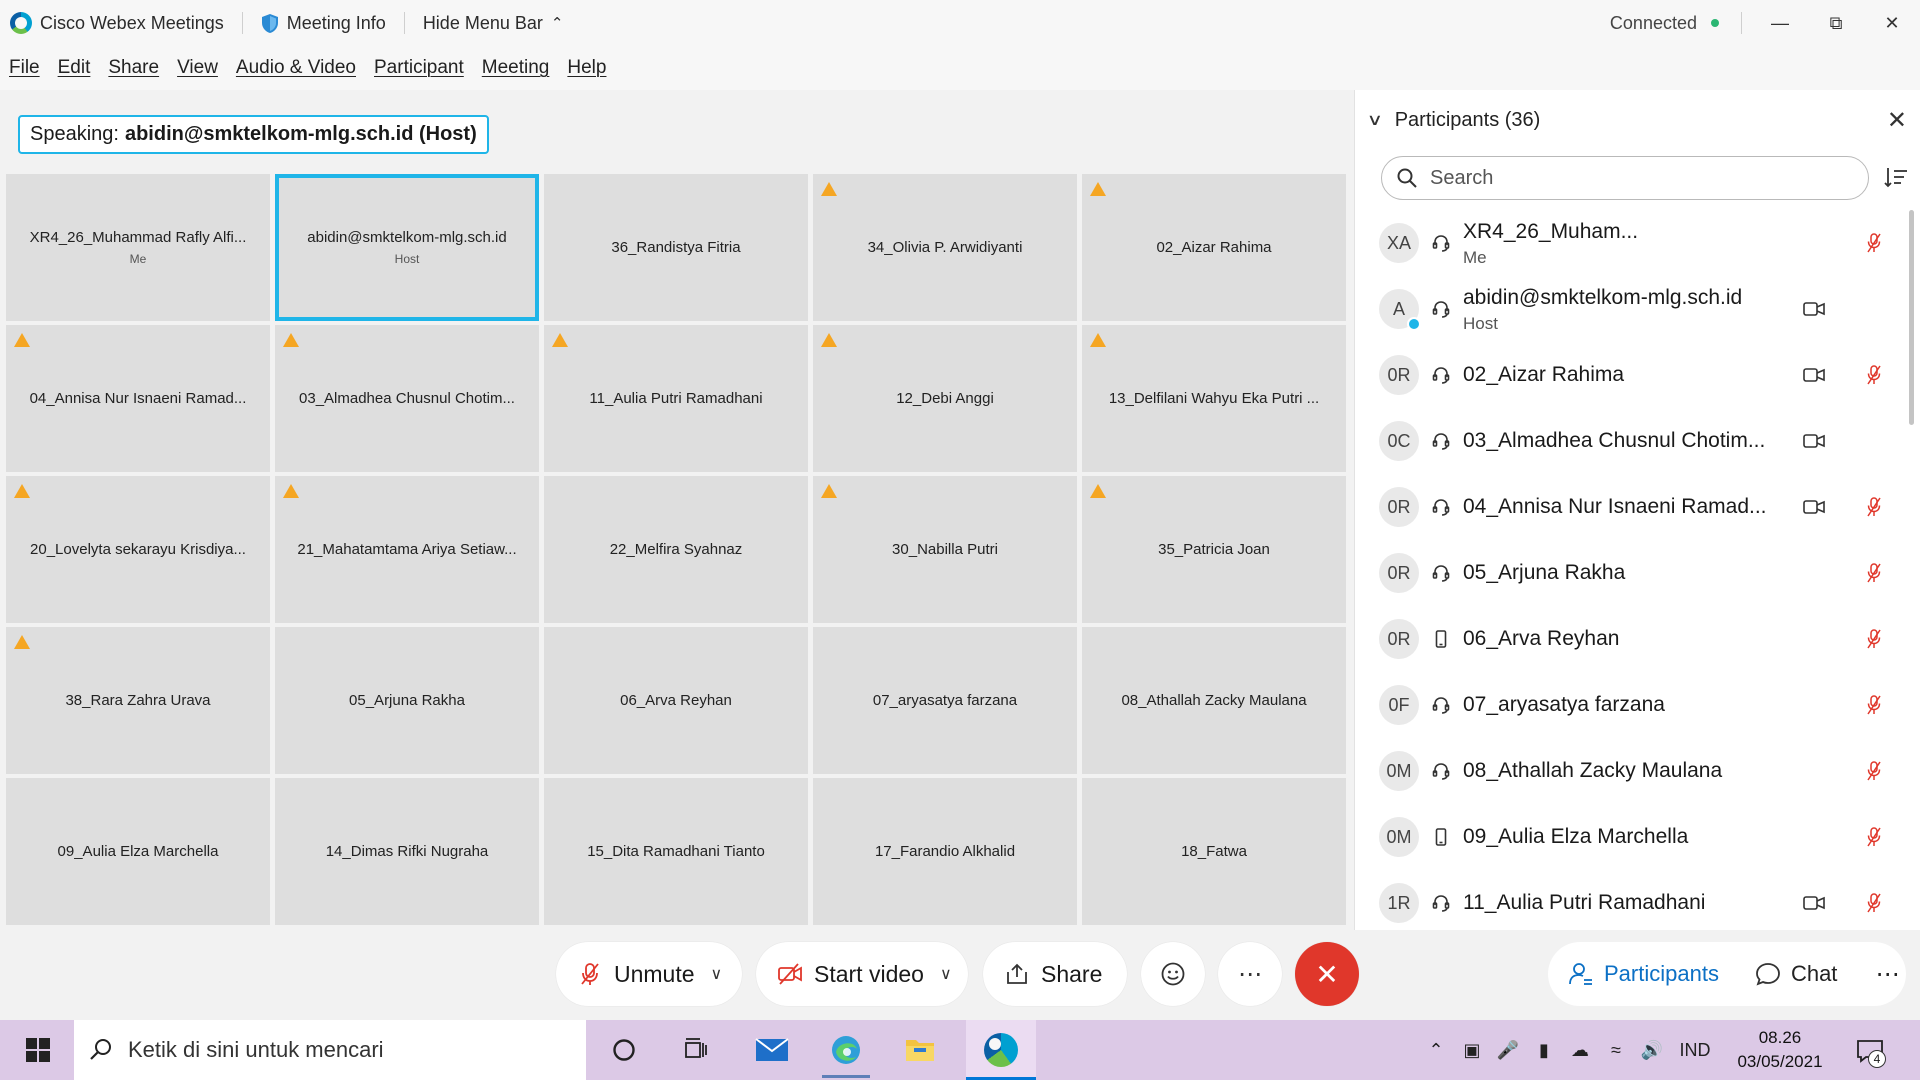  I want to click on notification-center-button: 4, so click(1870, 1051).